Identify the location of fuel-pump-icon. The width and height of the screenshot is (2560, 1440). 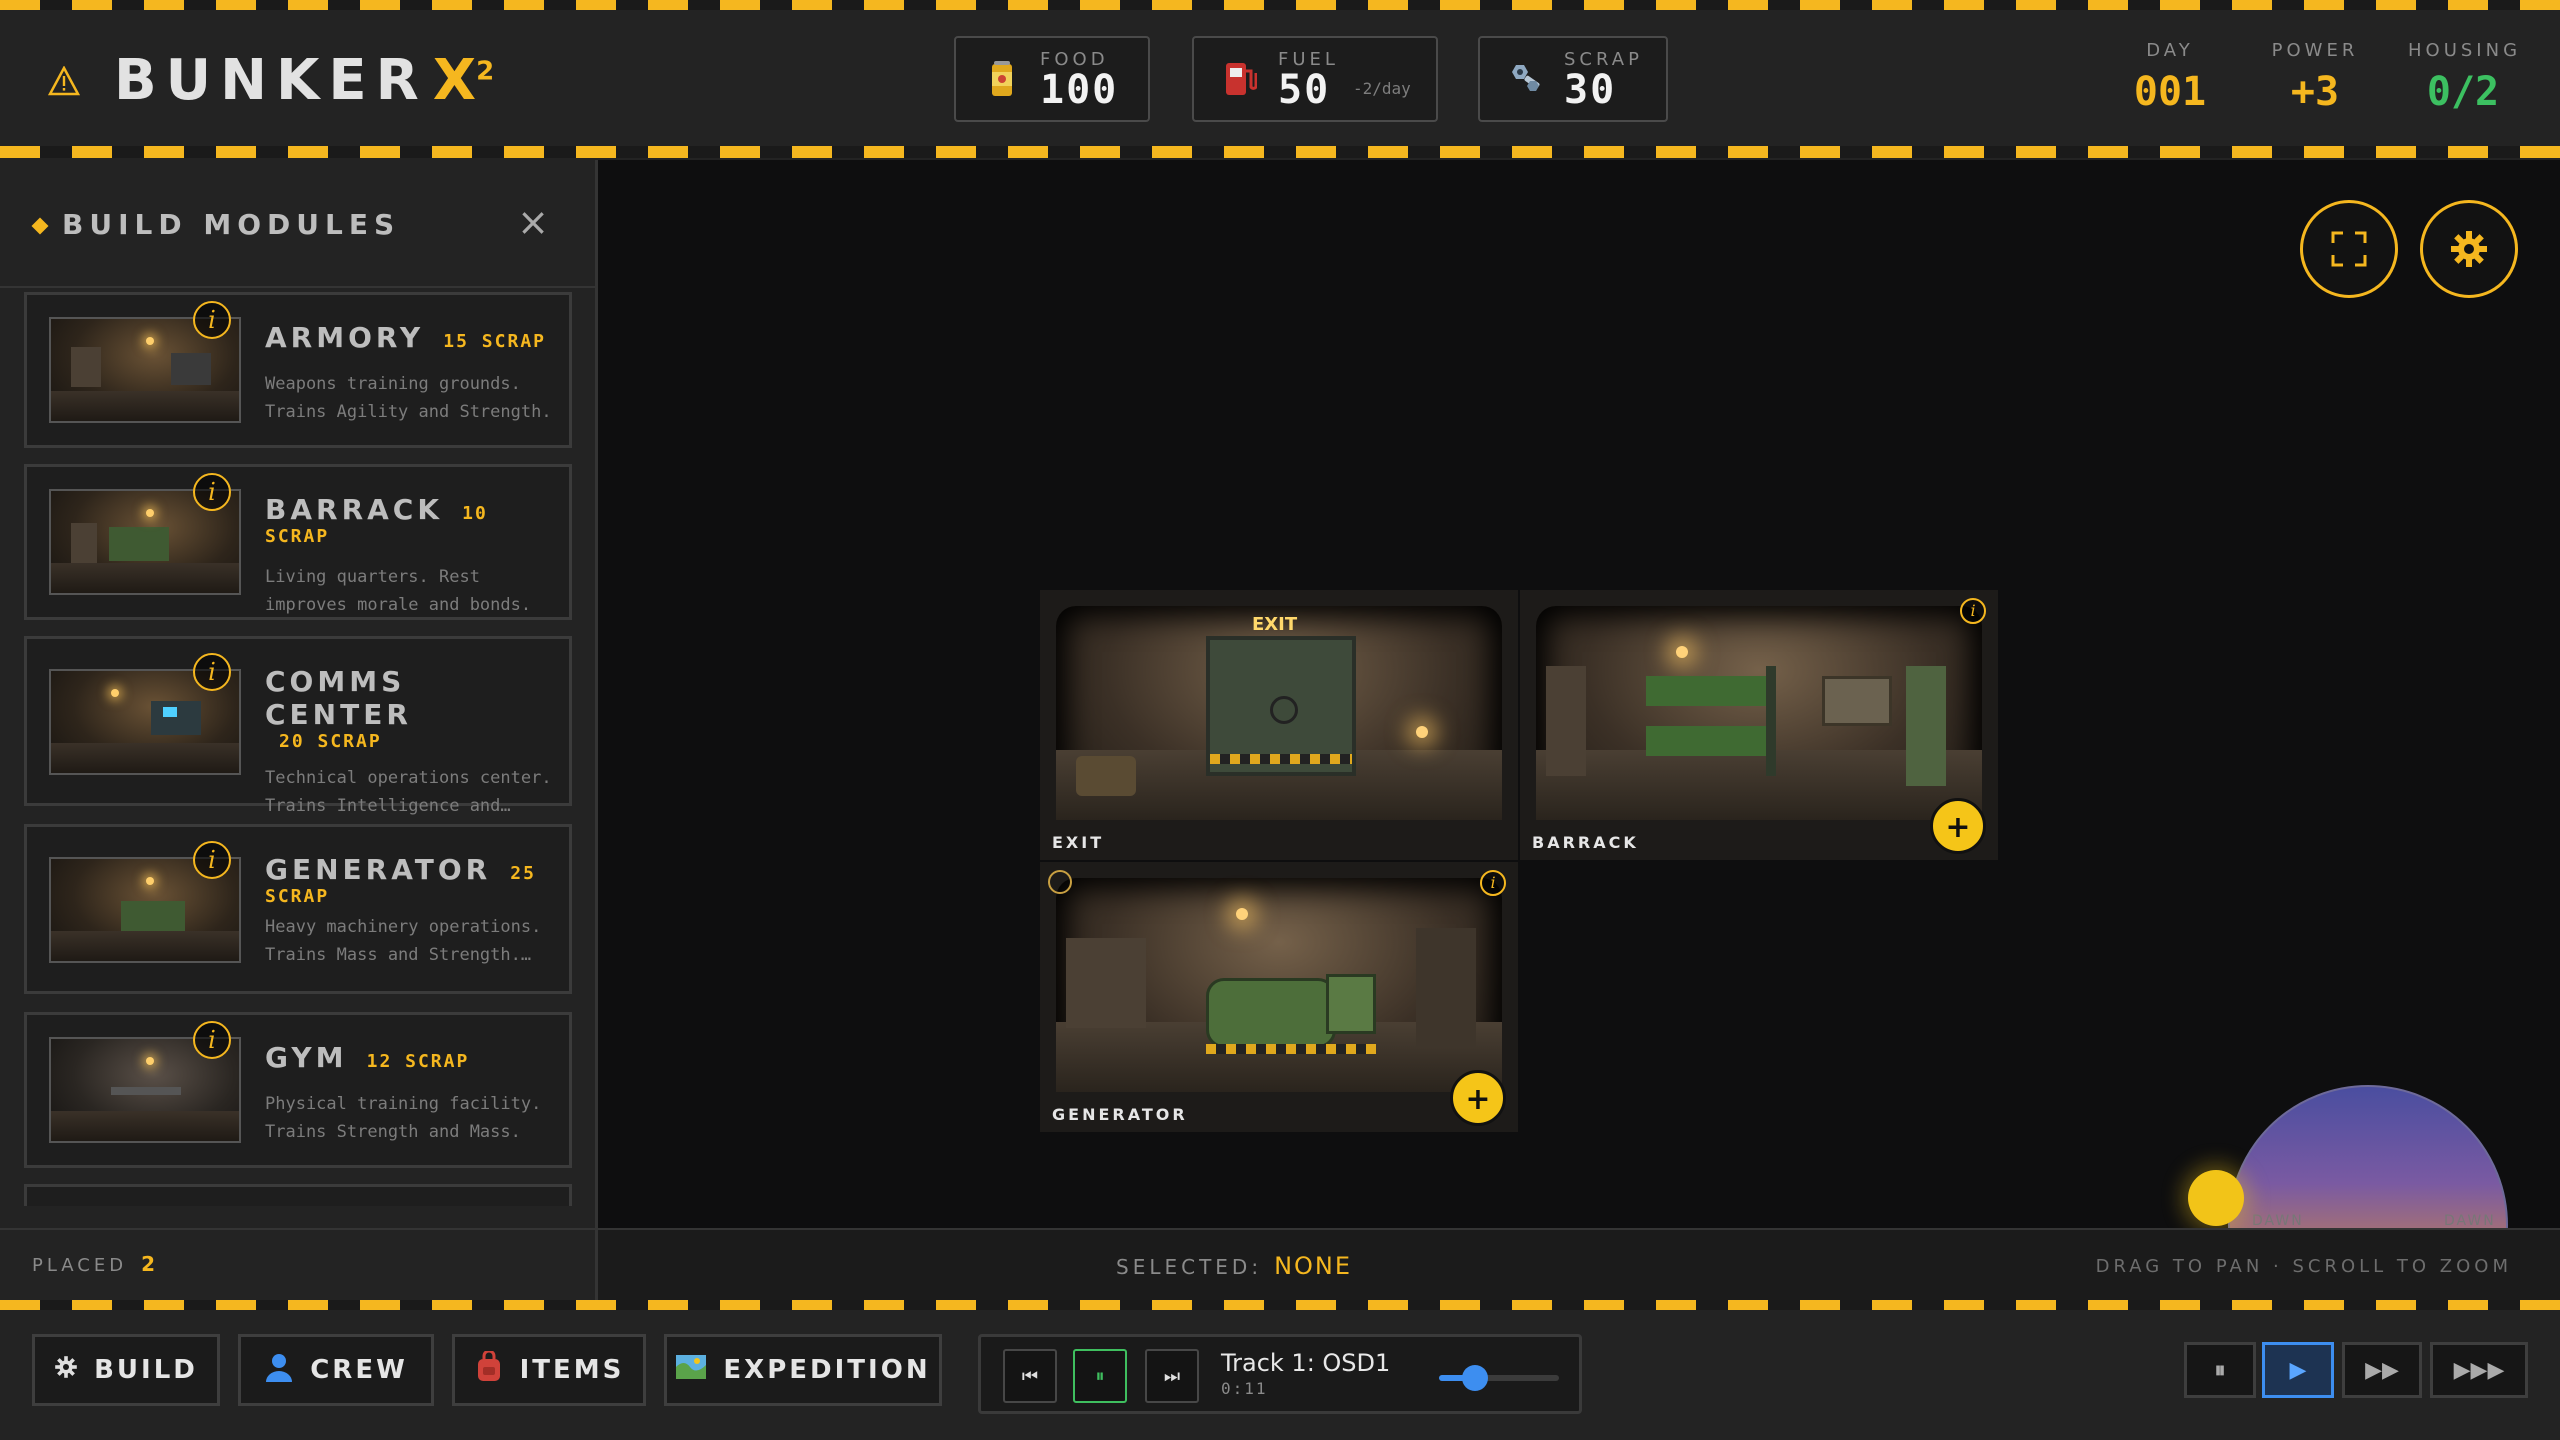
(1240, 79).